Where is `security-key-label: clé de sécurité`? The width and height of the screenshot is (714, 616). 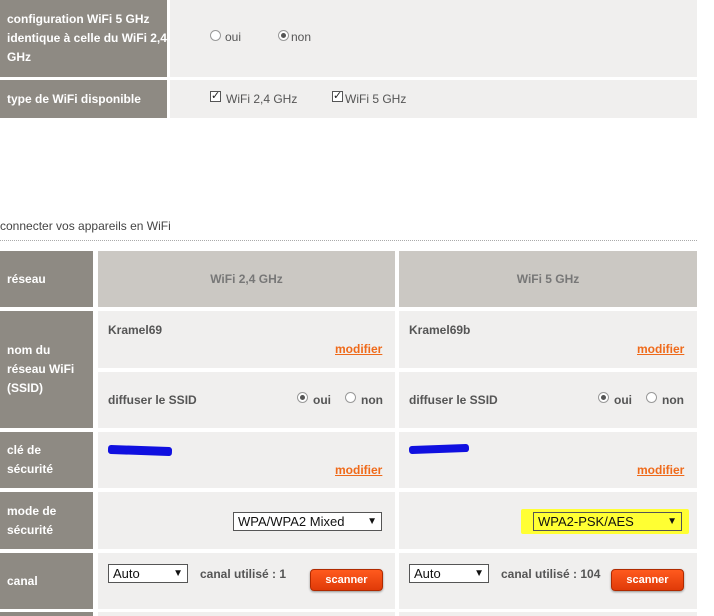
security-key-label: clé de sécurité is located at coordinates (46, 460).